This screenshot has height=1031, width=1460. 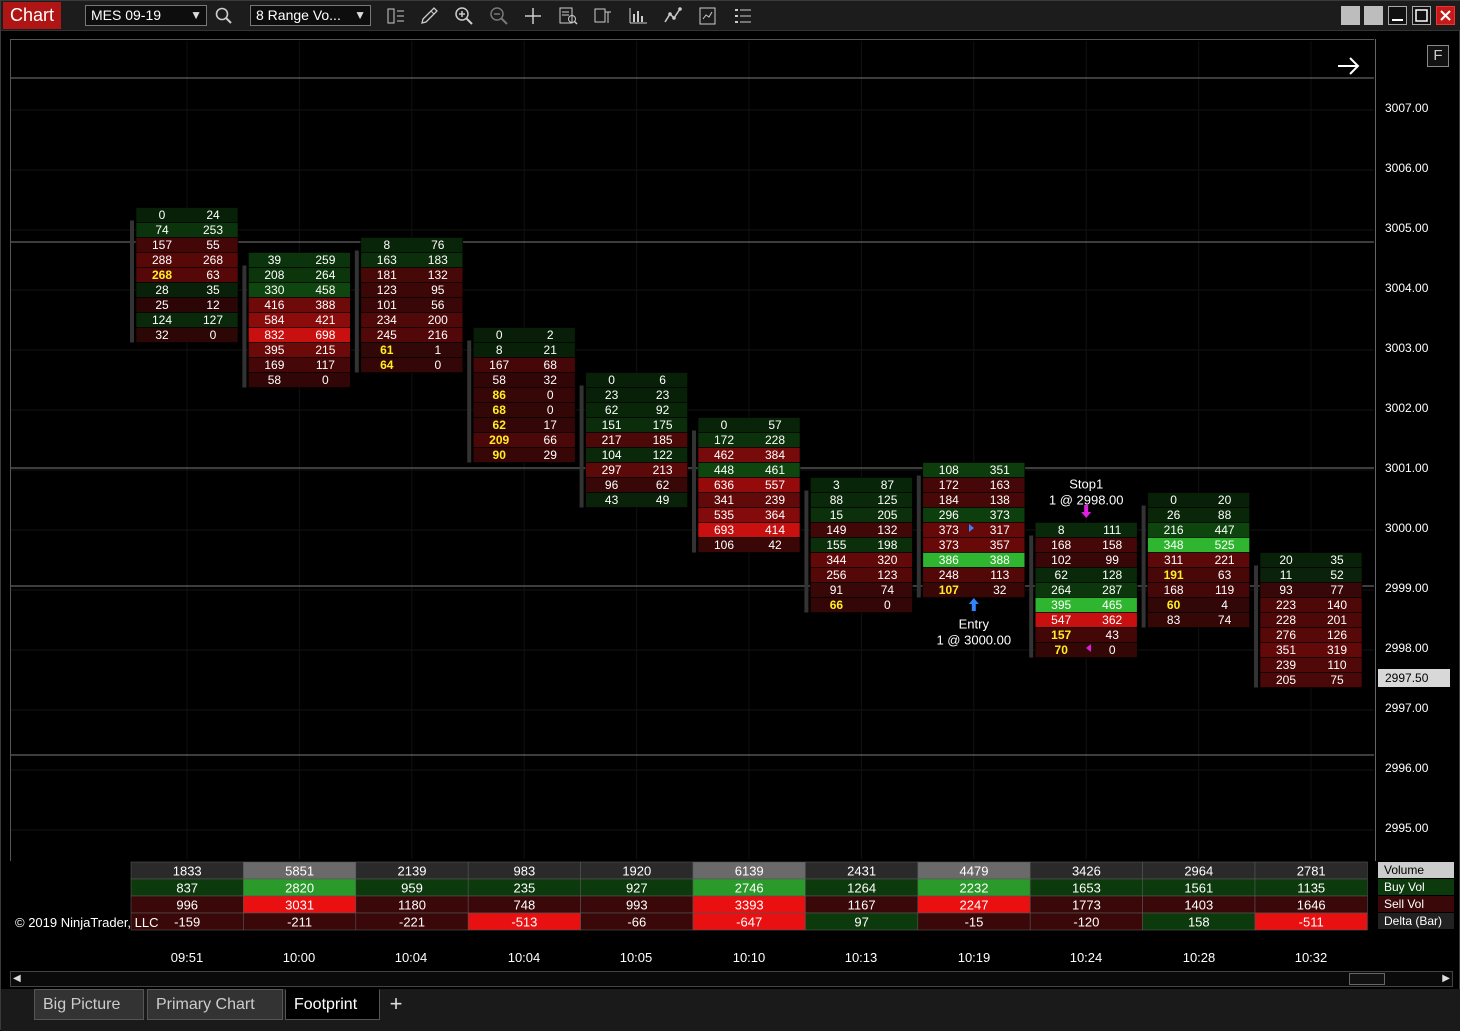 I want to click on price-label: 3007.00, so click(x=1407, y=108).